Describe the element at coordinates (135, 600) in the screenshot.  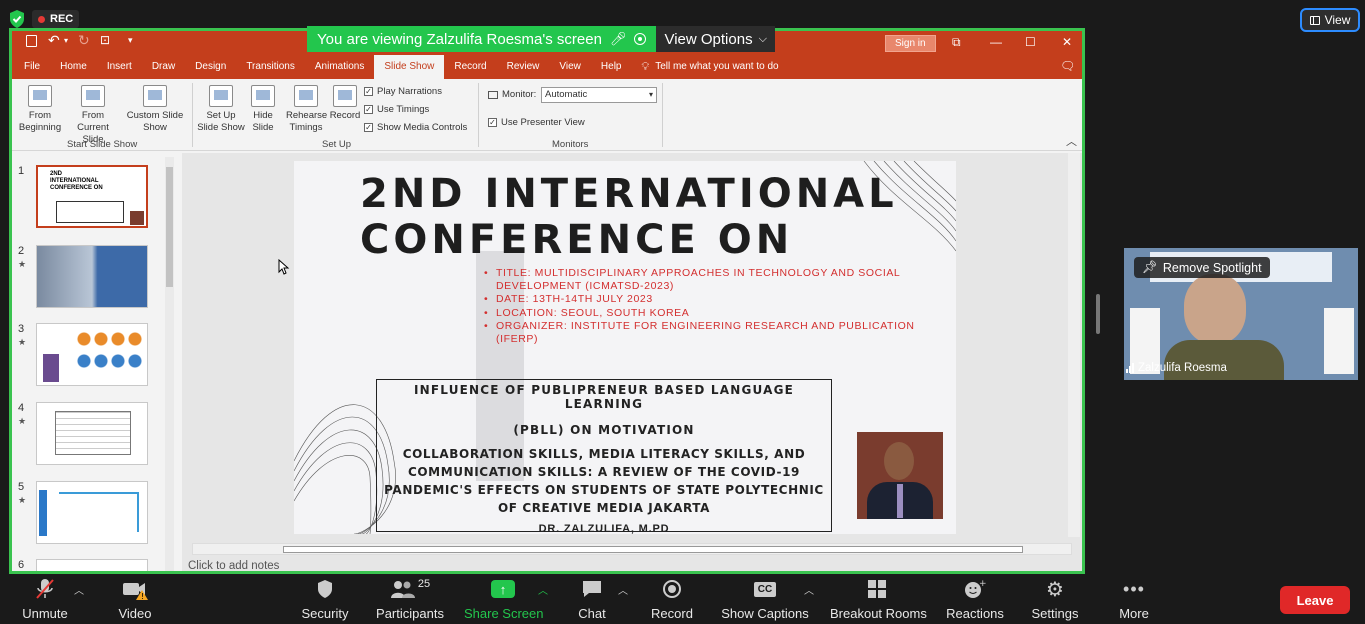
I see `video-button: ! Video` at that location.